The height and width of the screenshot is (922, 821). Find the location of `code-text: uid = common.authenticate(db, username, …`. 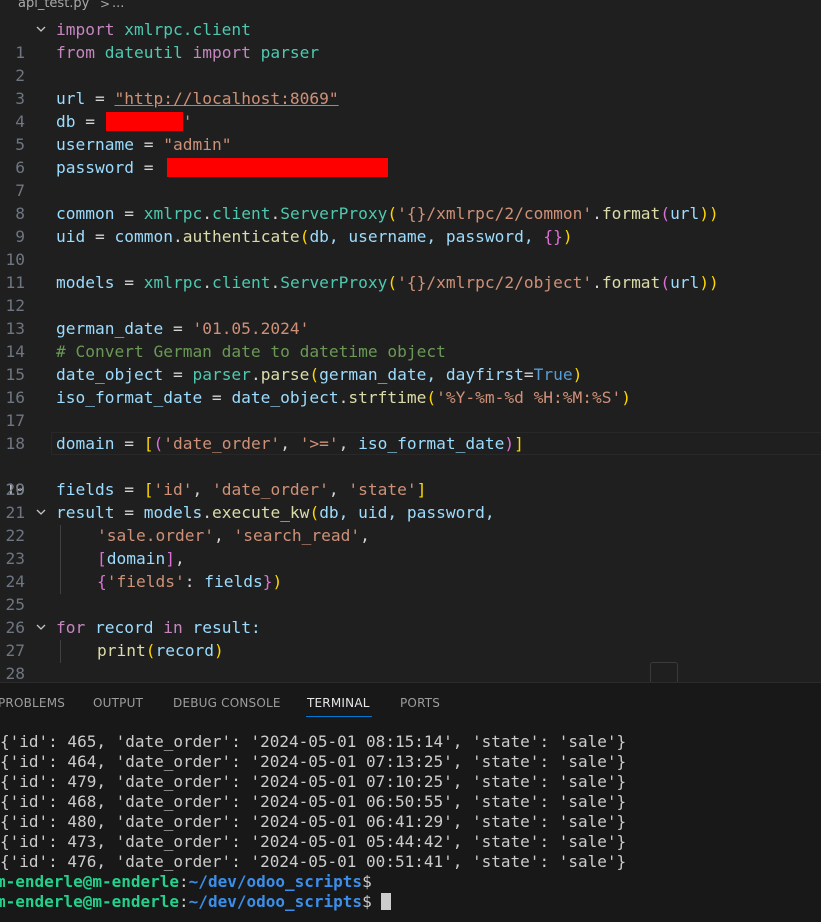

code-text: uid = common.authenticate(db, username, … is located at coordinates (314, 236).